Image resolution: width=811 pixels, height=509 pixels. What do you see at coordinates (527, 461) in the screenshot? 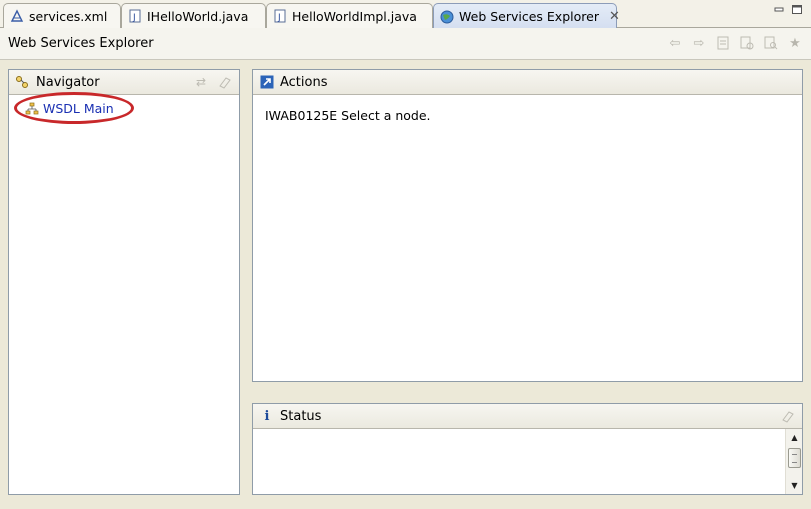
I see `status-body: ▲ ▼` at bounding box center [527, 461].